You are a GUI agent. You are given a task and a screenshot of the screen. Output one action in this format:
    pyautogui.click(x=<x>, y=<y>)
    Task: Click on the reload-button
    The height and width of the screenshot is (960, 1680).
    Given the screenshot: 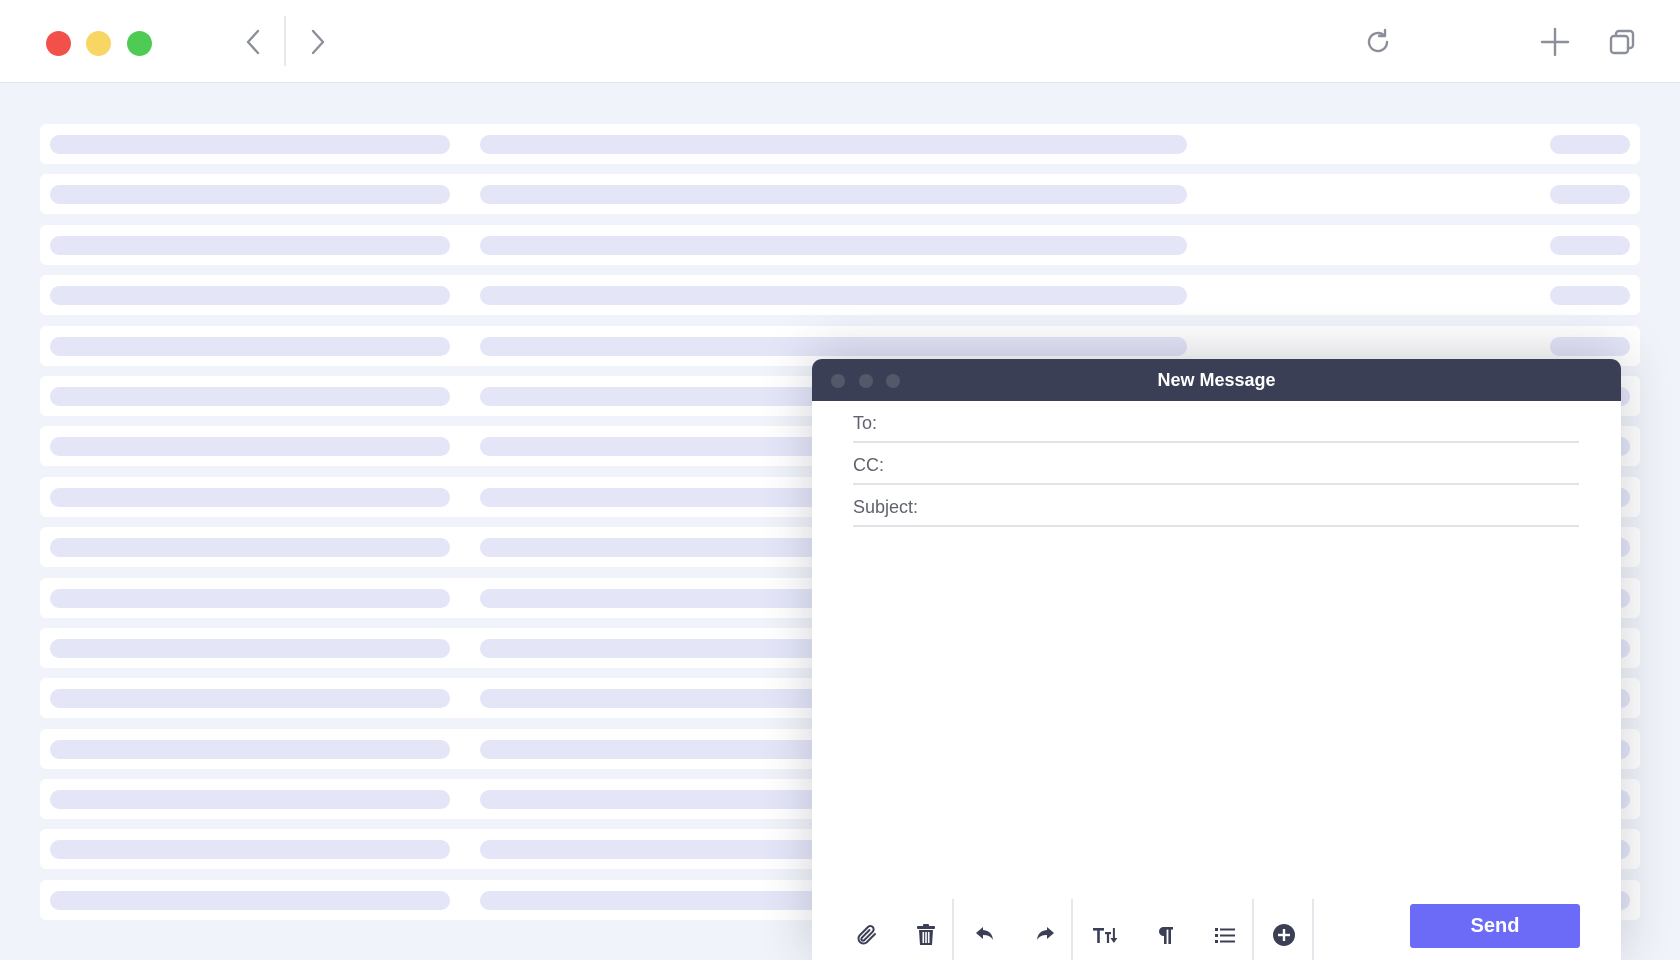 What is the action you would take?
    pyautogui.click(x=1378, y=42)
    